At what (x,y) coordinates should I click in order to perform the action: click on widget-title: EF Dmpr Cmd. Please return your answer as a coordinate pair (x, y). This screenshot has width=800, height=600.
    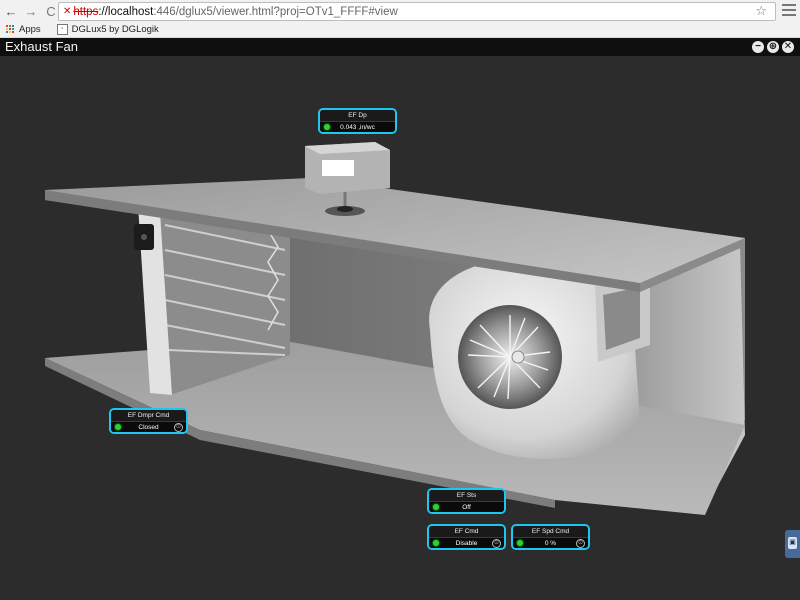
    Looking at the image, I should click on (148, 416).